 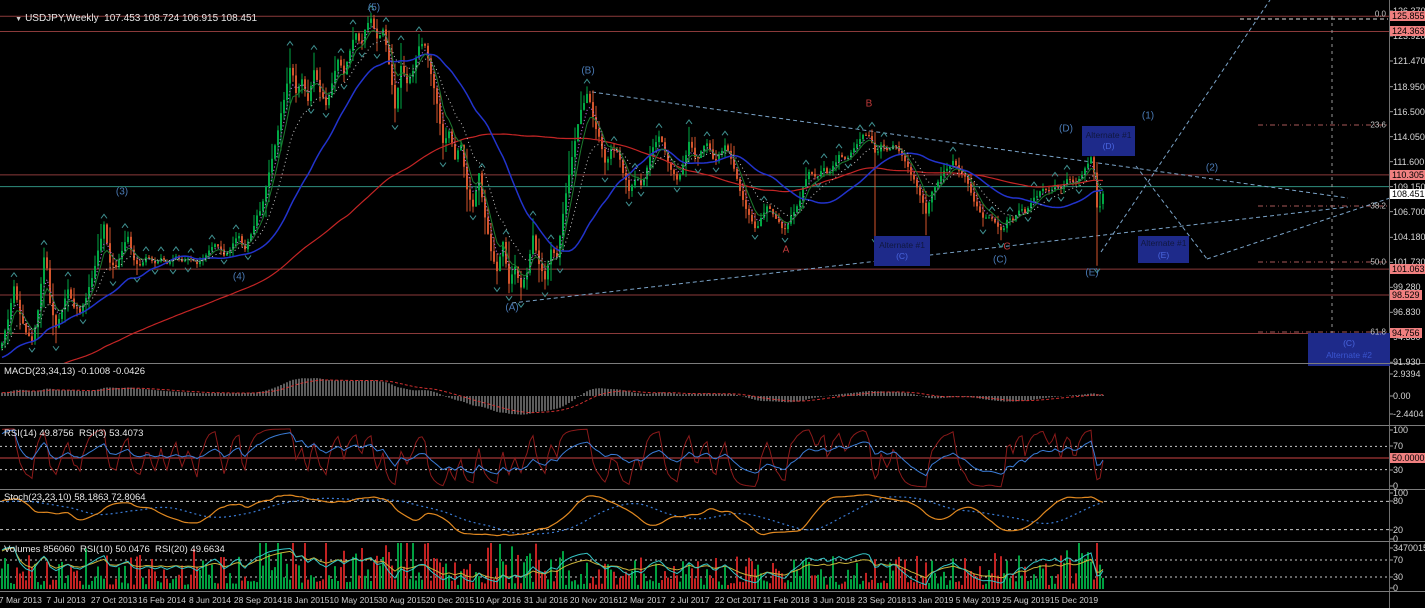 What do you see at coordinates (834, 600) in the screenshot?
I see `date-label: 3 Jun 2018` at bounding box center [834, 600].